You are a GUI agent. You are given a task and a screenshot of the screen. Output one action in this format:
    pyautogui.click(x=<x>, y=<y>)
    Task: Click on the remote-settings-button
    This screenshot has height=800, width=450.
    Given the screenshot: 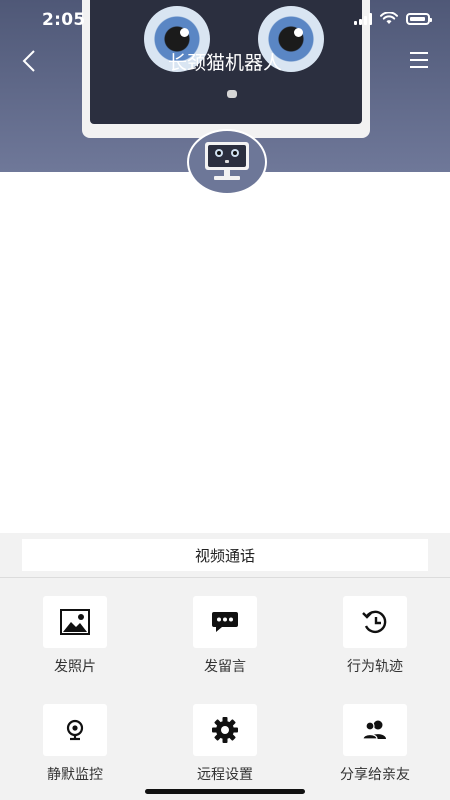 What is the action you would take?
    pyautogui.click(x=225, y=730)
    